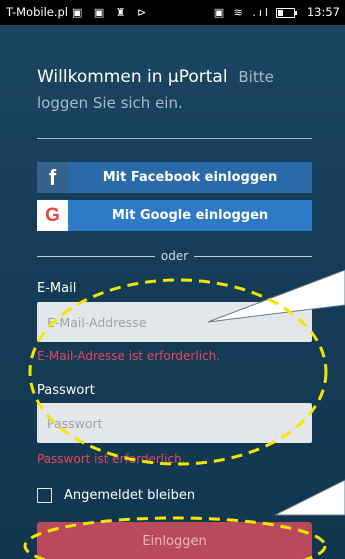  What do you see at coordinates (129, 356) in the screenshot?
I see `email-error-message: E-Mail-Adresse ist erforderlich.` at bounding box center [129, 356].